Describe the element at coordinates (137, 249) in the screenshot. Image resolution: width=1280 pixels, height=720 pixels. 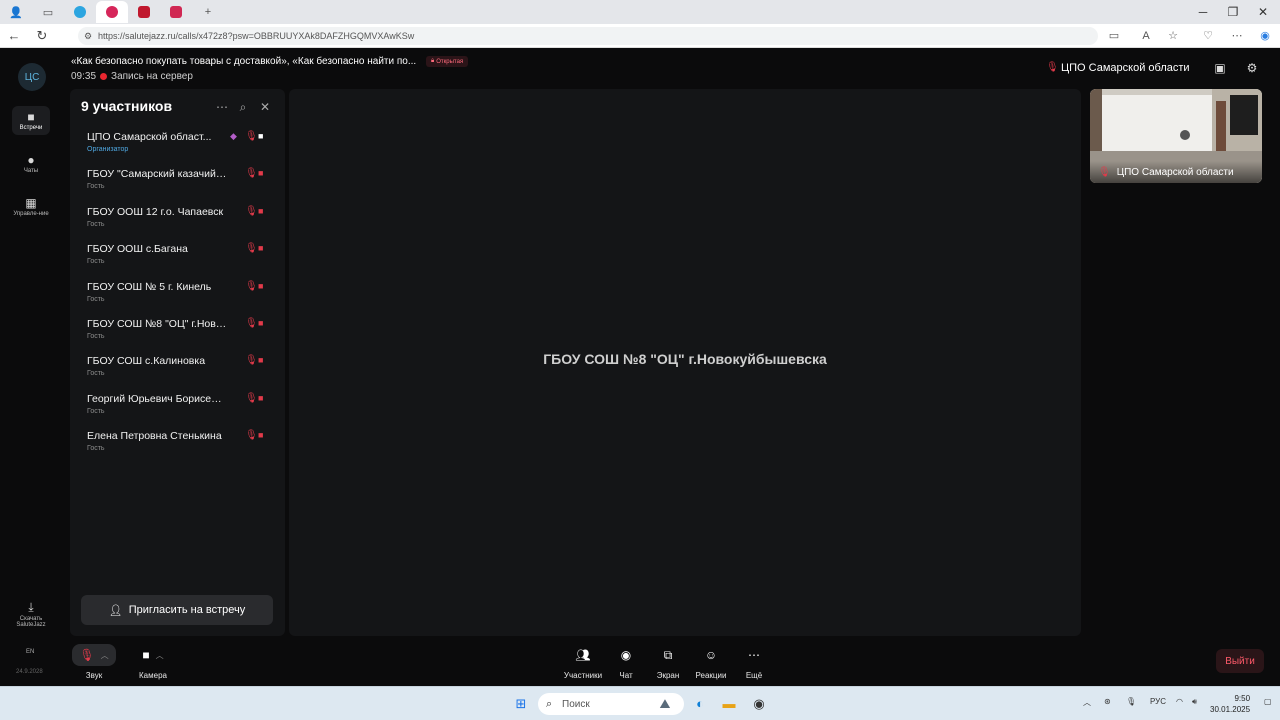
I see `participant-name: ГБОУ ООШ с.Багана` at that location.